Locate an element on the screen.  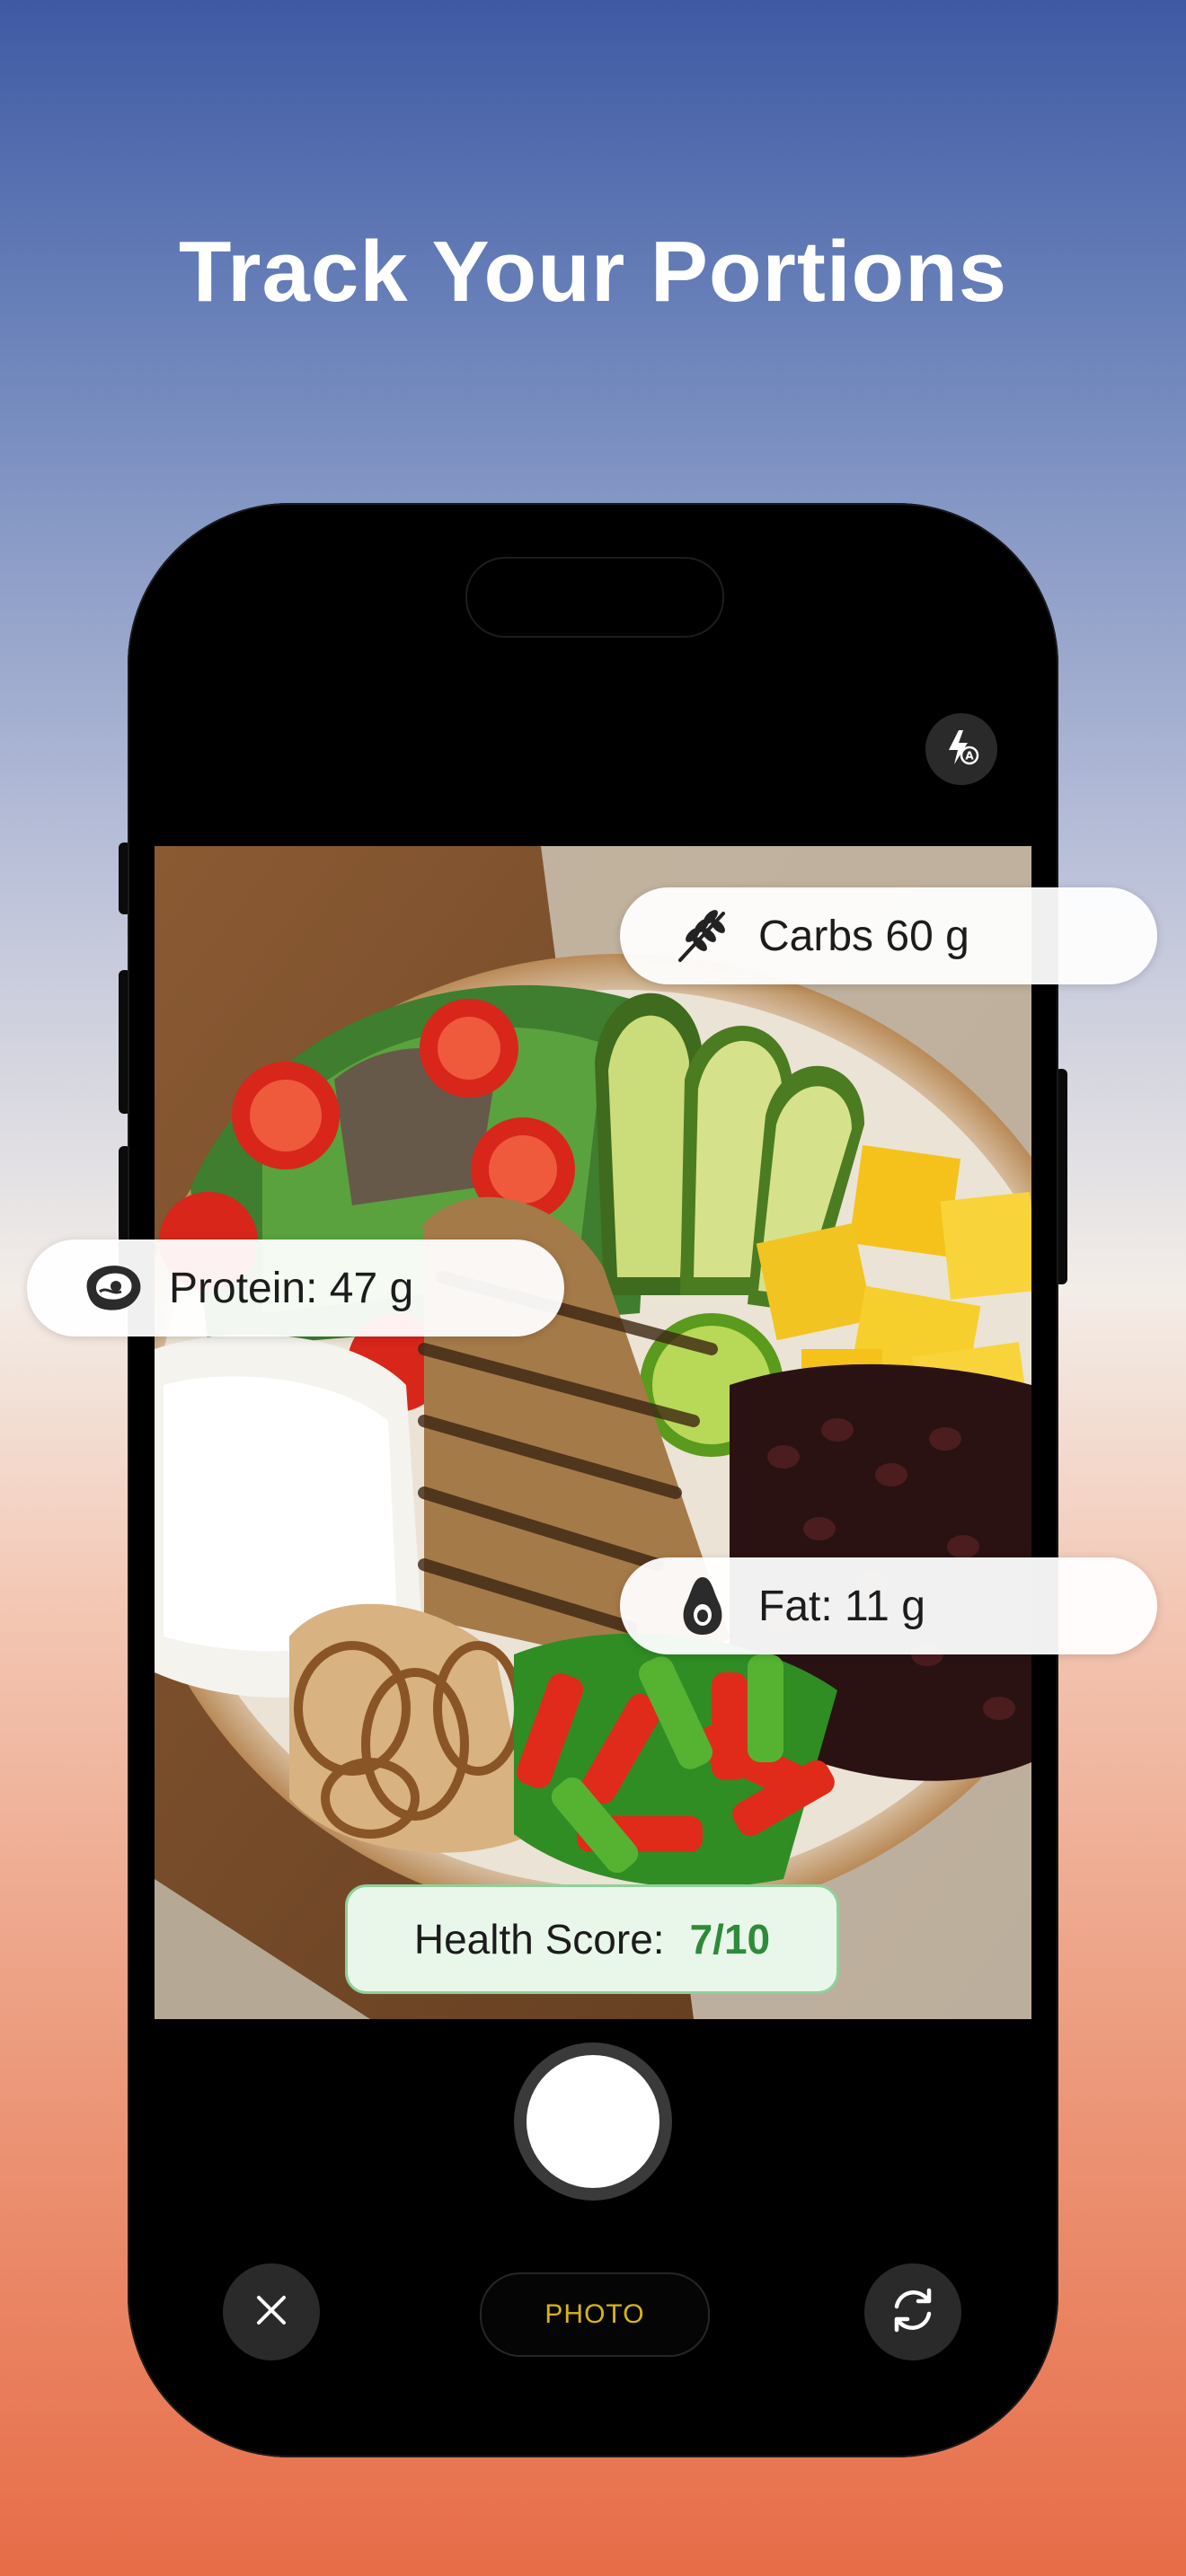
flash-auto-icon: A is located at coordinates (961, 749).